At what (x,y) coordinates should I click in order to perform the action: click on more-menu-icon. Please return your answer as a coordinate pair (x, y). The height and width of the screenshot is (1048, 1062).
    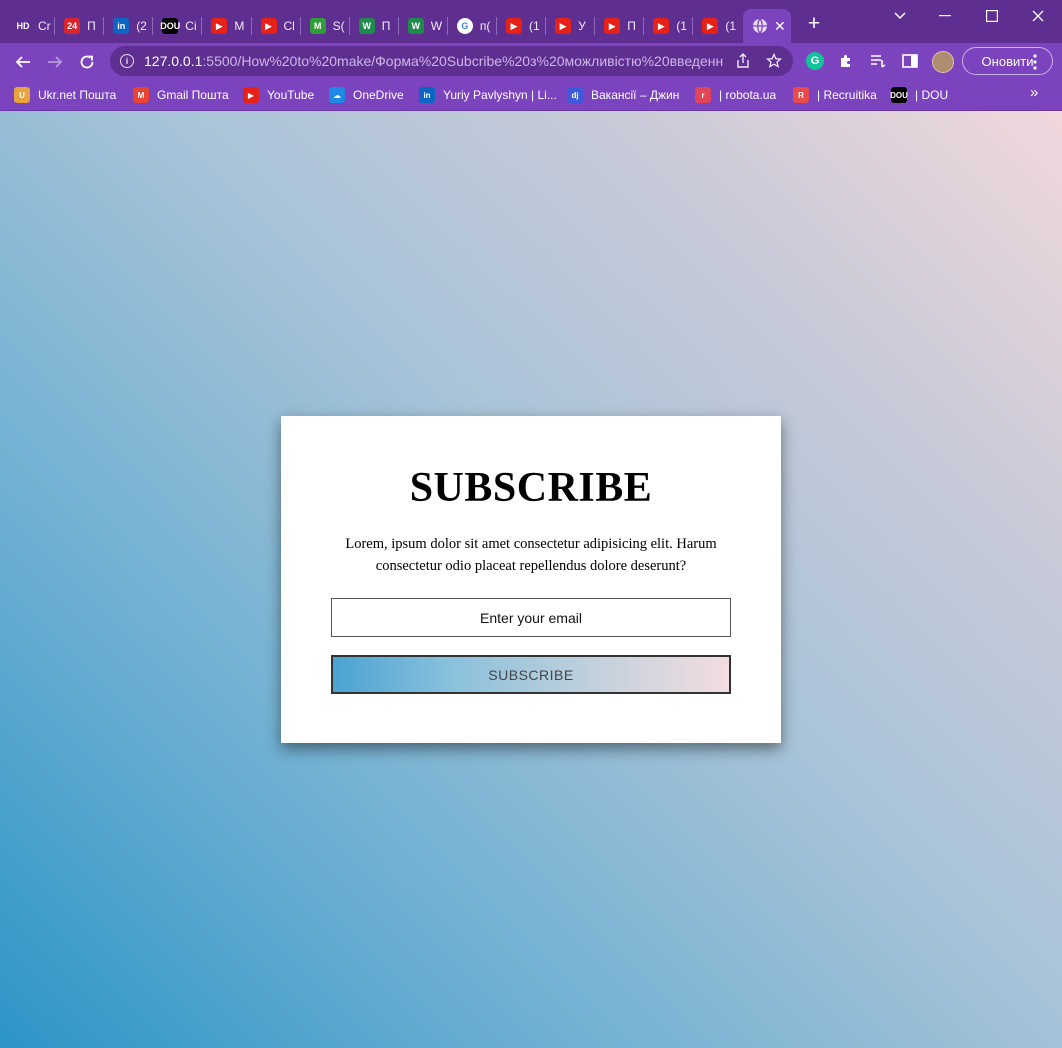
    Looking at the image, I should click on (1035, 62).